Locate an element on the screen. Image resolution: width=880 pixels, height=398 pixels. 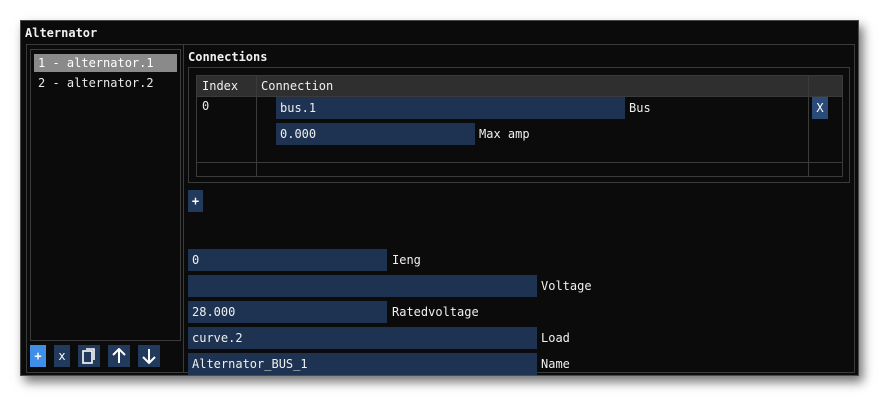
copy-icon is located at coordinates (88, 356).